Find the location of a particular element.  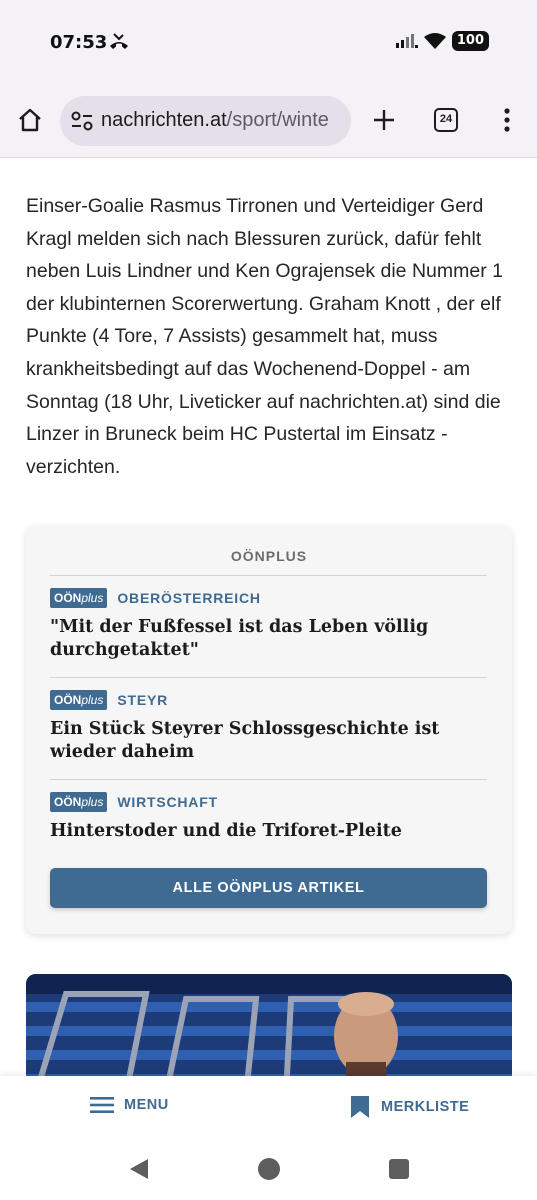

tabs-icon: 24 is located at coordinates (446, 120).